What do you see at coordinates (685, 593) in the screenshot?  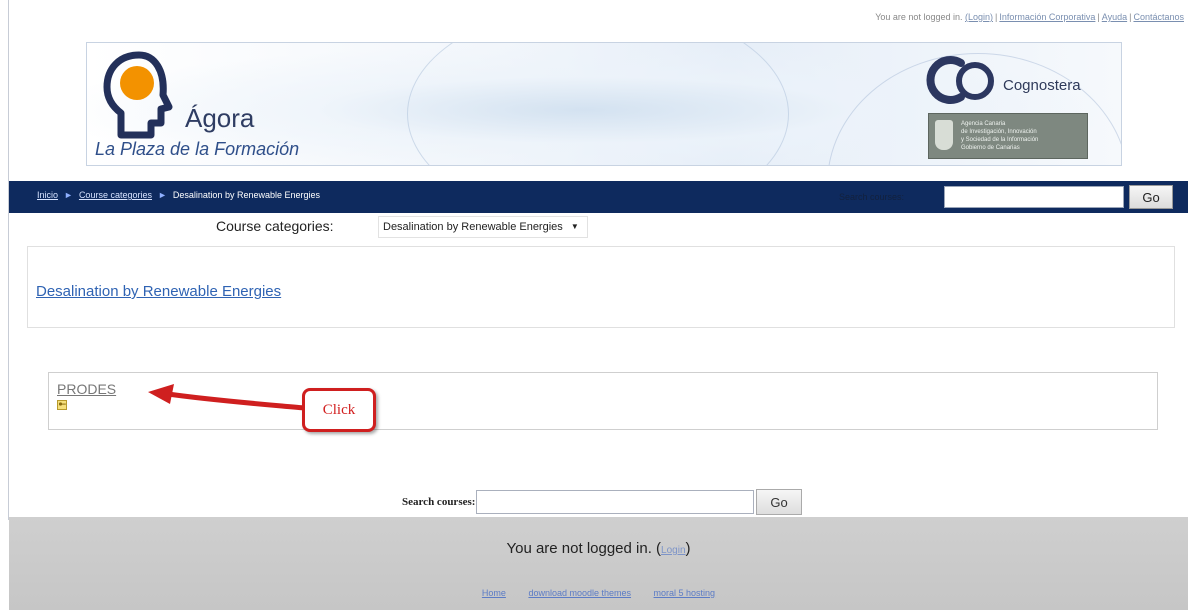 I see `footer-link-hosting: moral 5 hosting` at bounding box center [685, 593].